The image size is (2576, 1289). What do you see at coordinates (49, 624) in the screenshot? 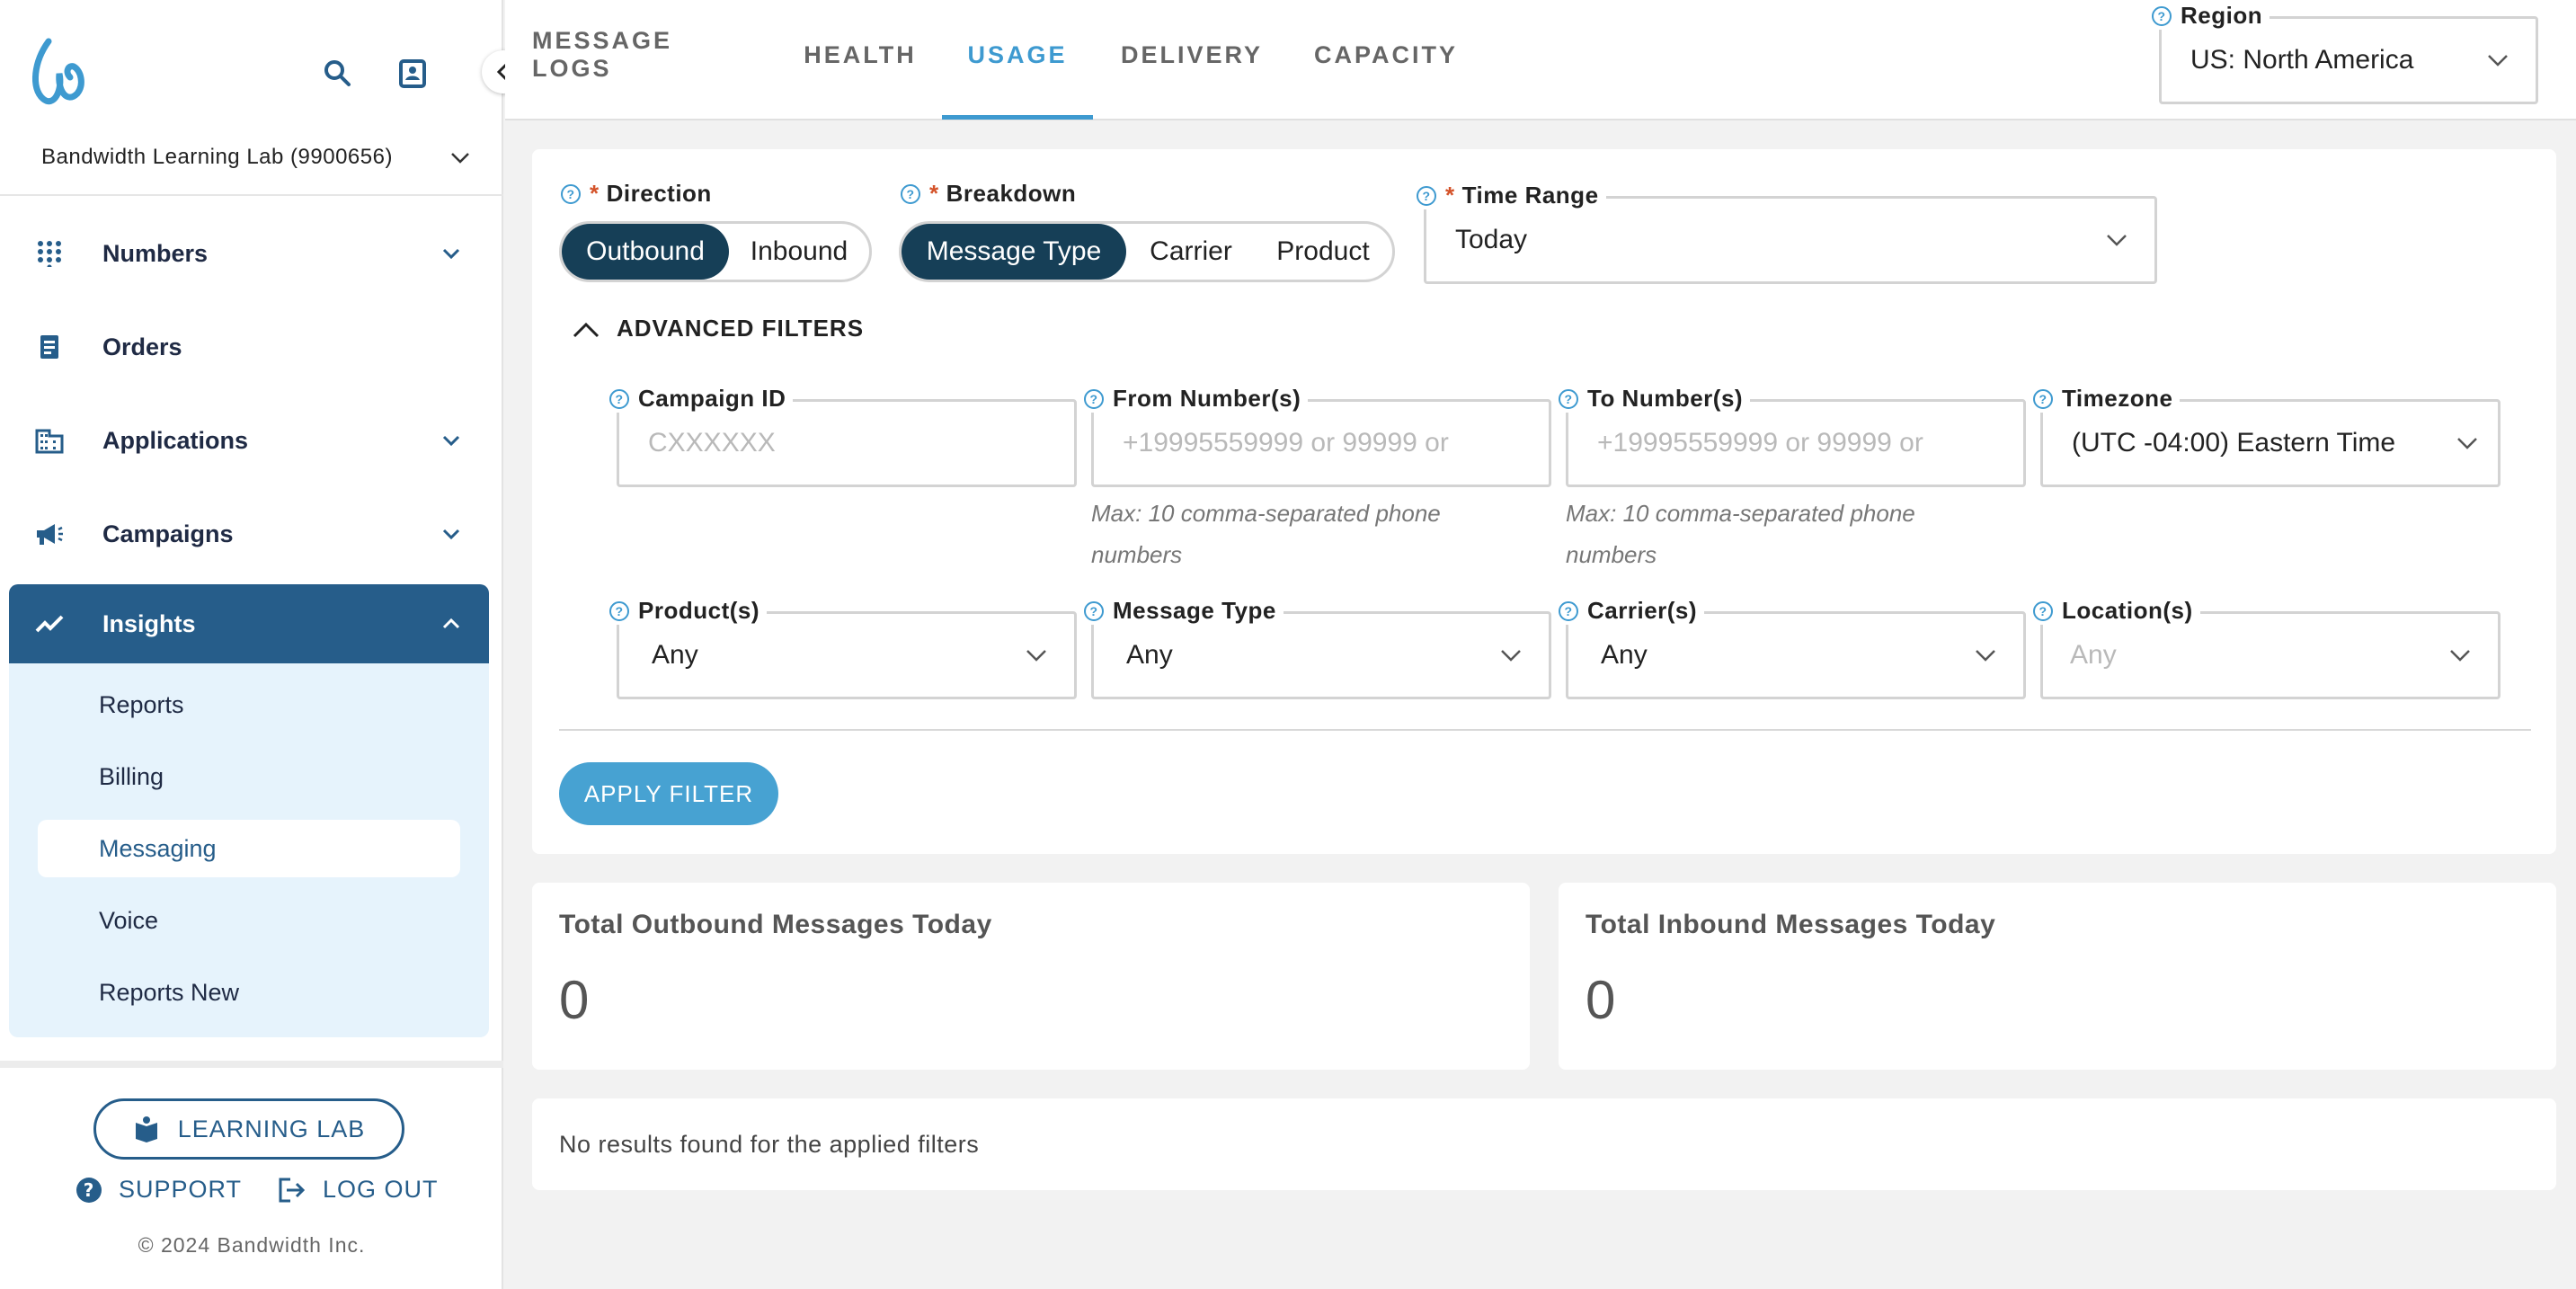
I see `trend-icon` at bounding box center [49, 624].